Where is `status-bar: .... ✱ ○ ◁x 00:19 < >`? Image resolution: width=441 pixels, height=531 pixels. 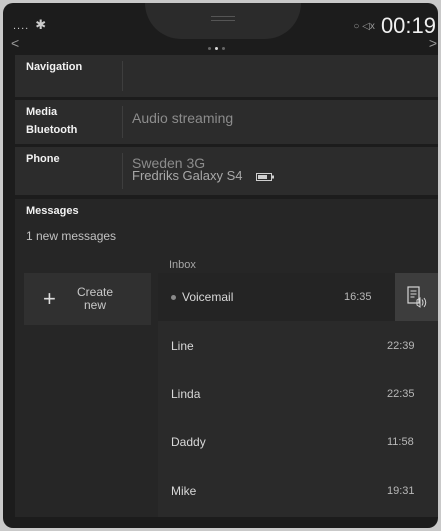
status-bar: .... ✱ ○ ◁x 00:19 < > is located at coordinates (220, 29).